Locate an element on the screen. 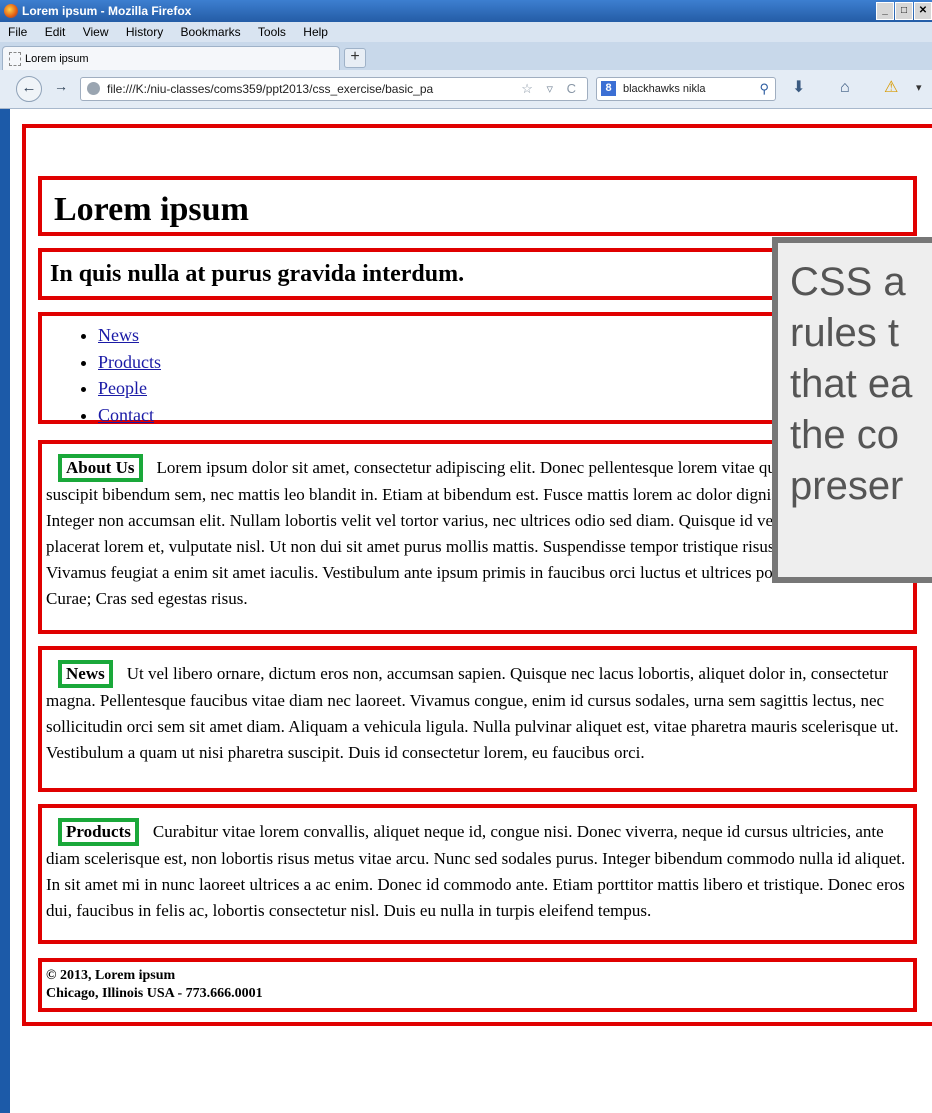  download-icon: ⬇ is located at coordinates (798, 88).